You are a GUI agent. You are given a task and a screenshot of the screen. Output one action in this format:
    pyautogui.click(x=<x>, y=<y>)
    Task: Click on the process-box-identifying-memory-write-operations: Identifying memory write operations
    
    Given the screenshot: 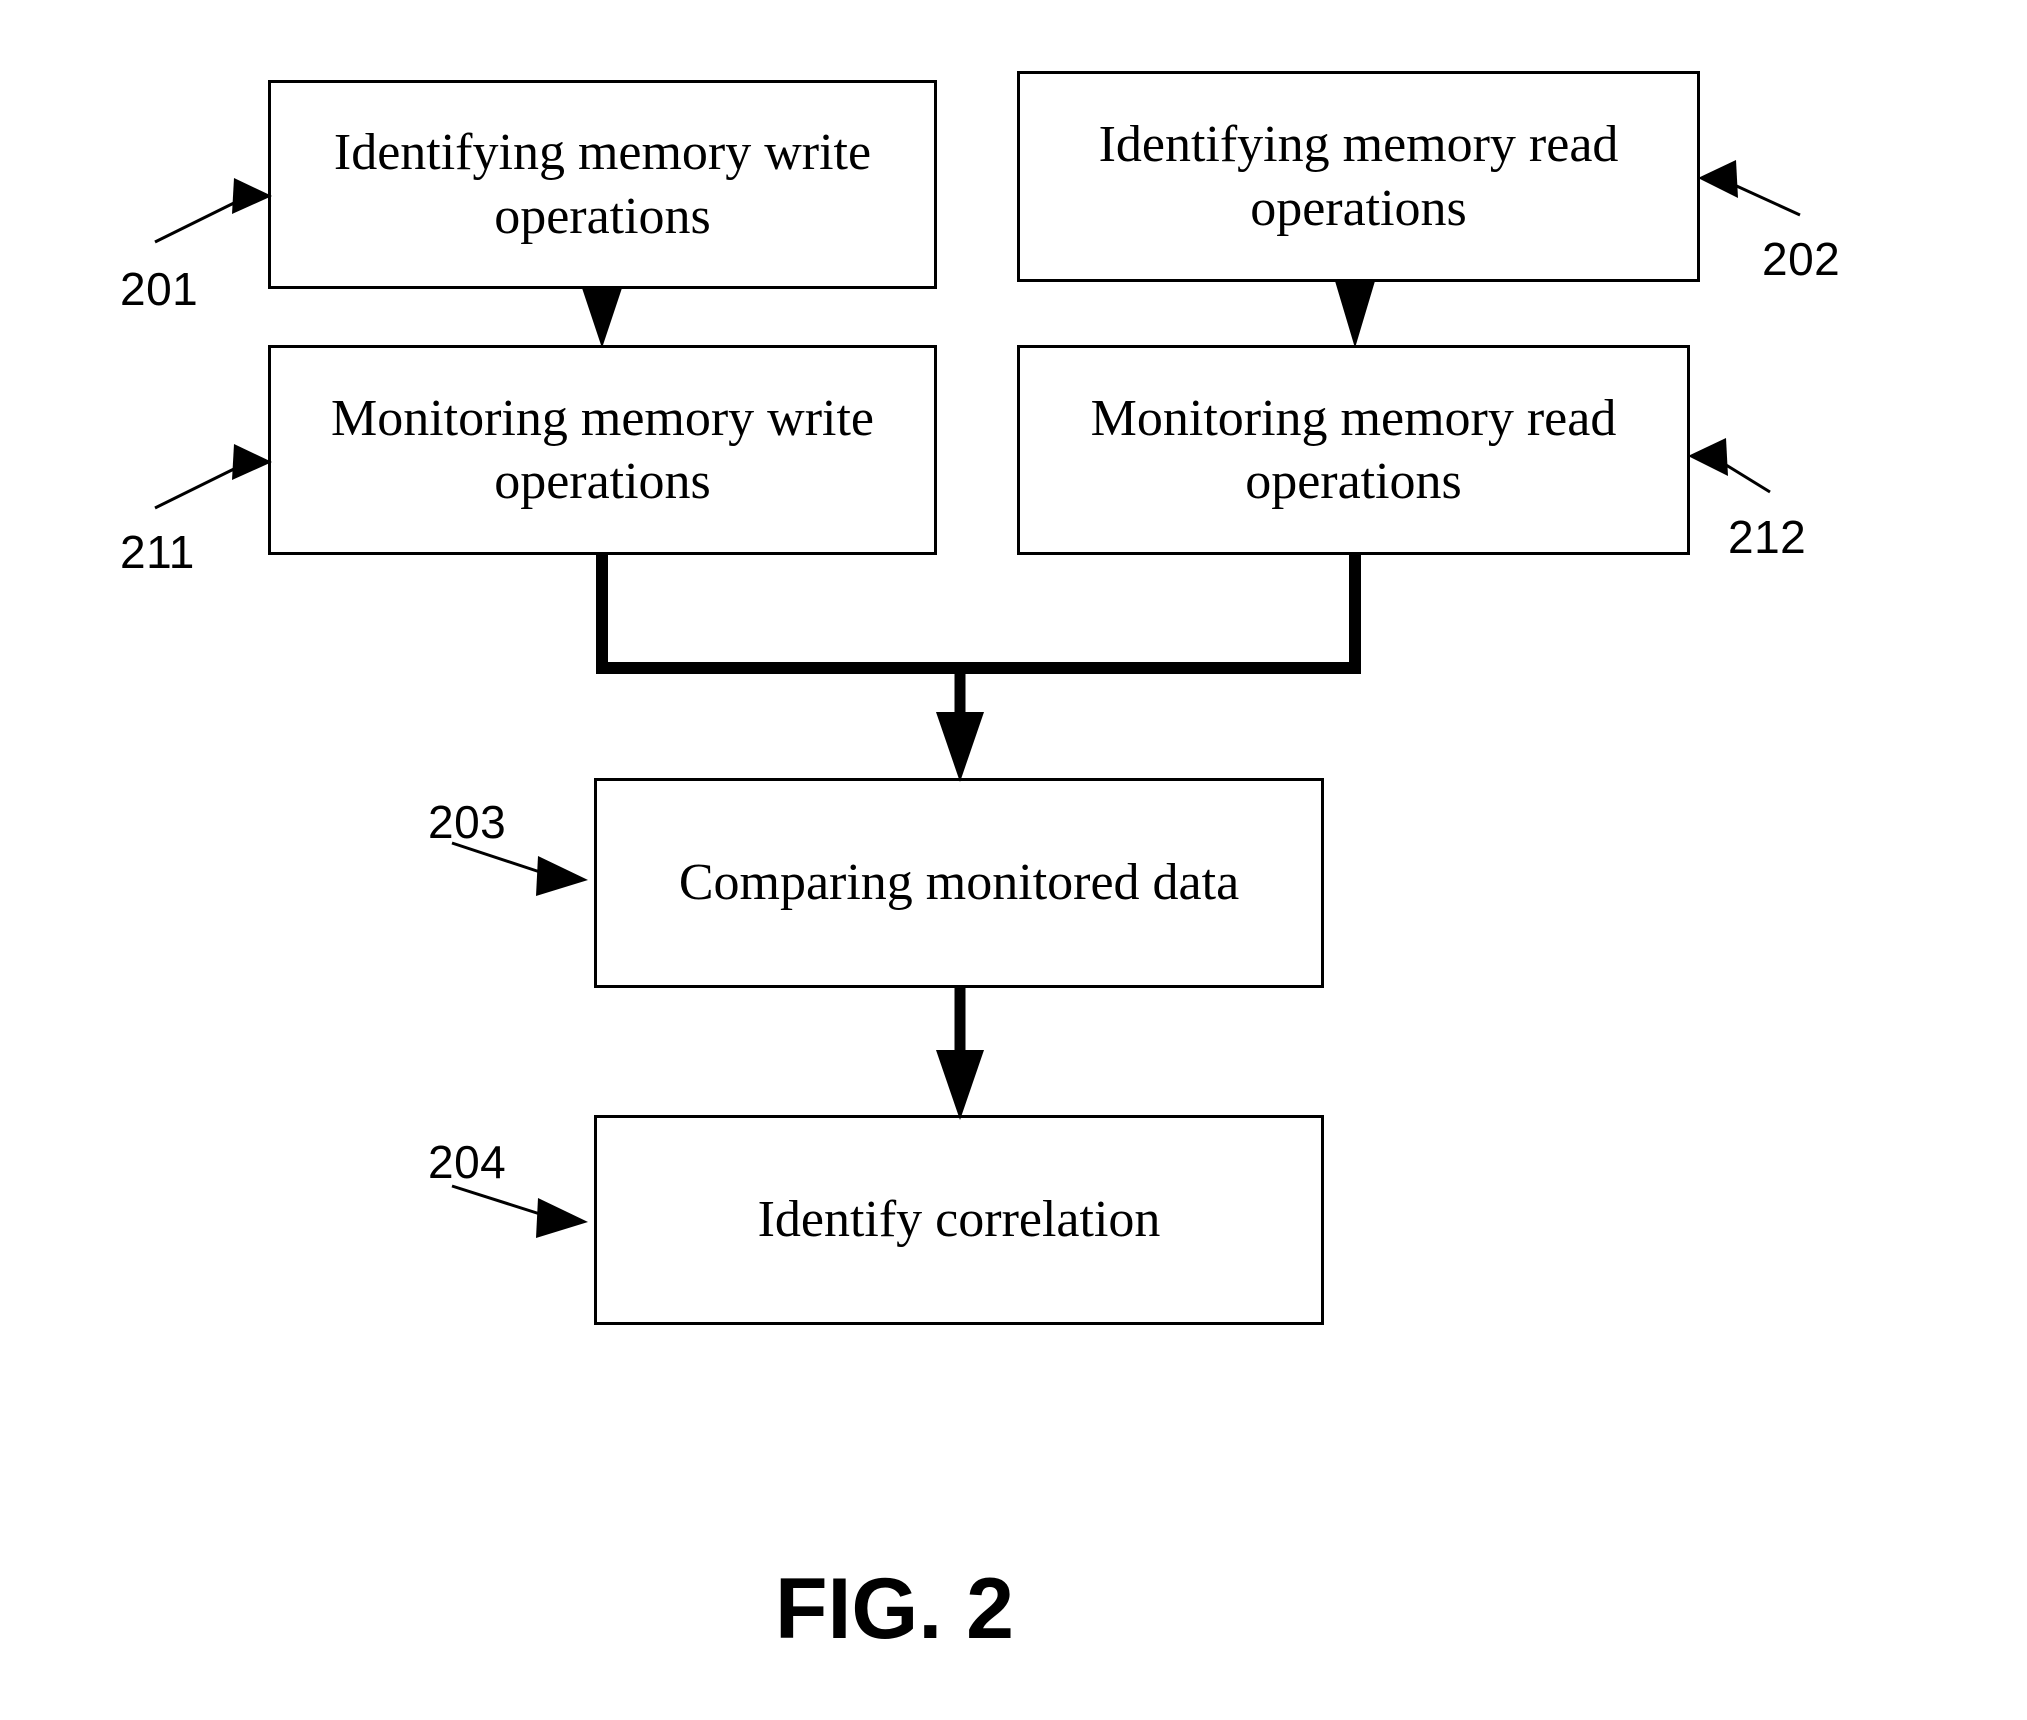 What is the action you would take?
    pyautogui.click(x=602, y=184)
    